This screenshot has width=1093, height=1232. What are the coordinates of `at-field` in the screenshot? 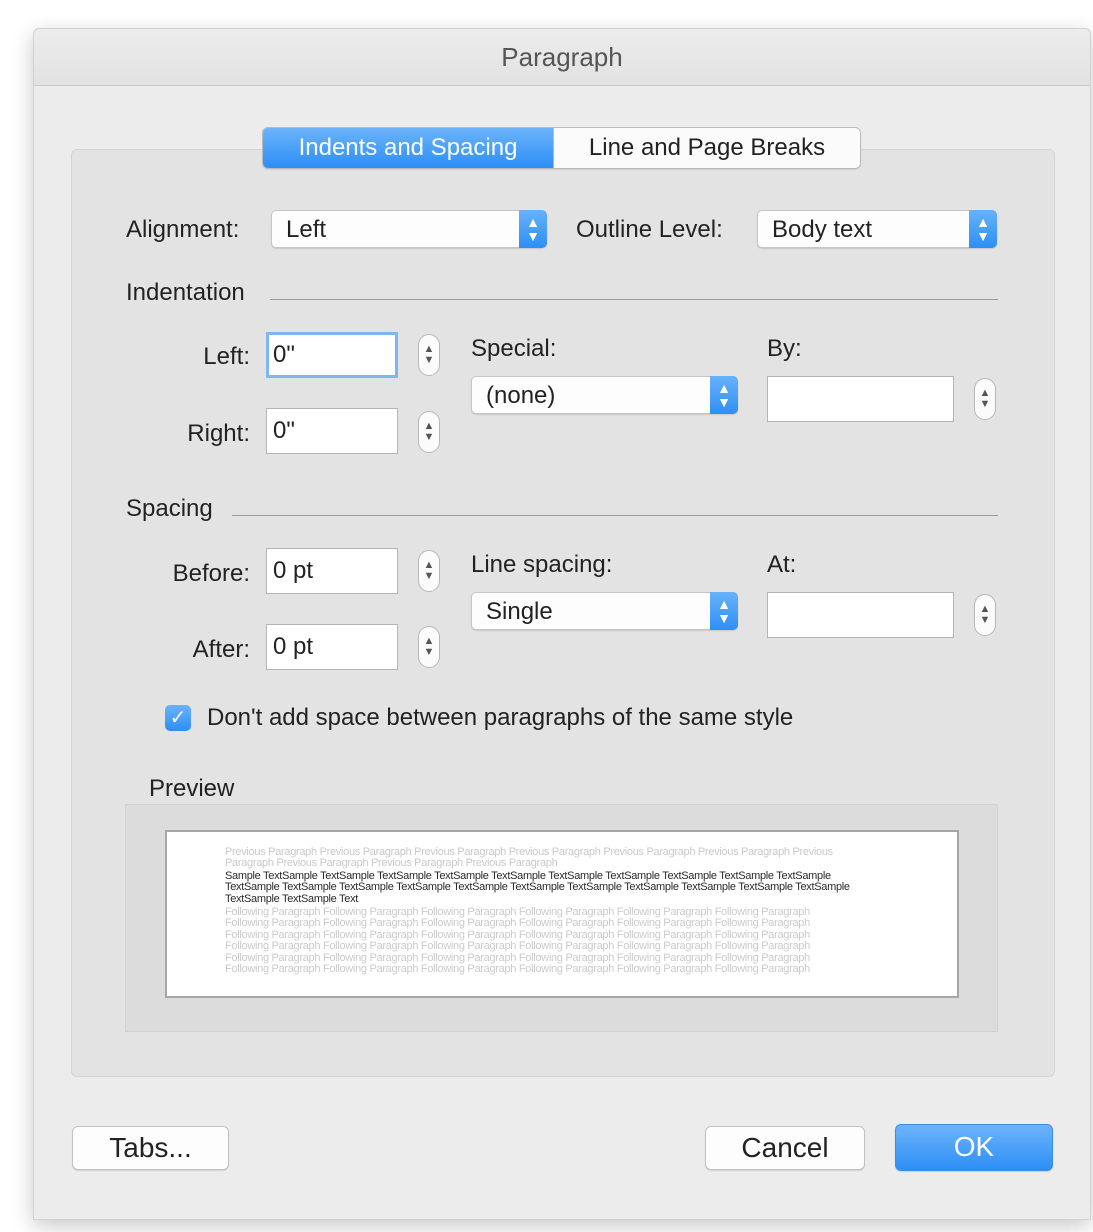 It's located at (860, 615).